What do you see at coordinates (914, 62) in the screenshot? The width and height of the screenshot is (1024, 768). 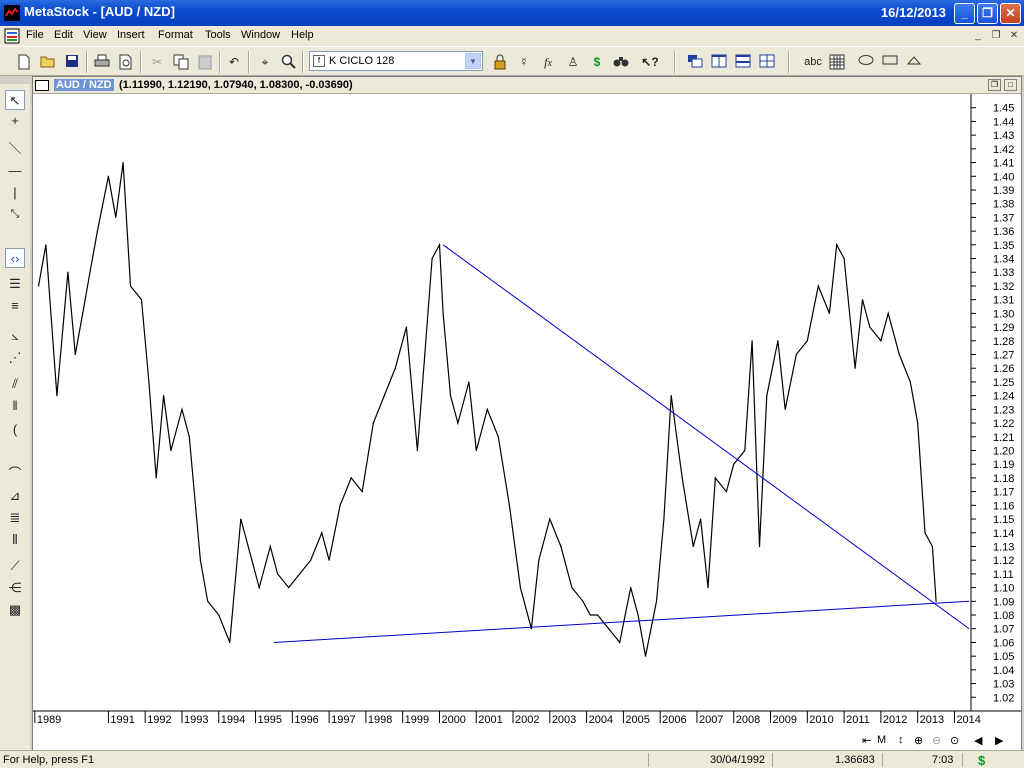 I see `triangle-icon` at bounding box center [914, 62].